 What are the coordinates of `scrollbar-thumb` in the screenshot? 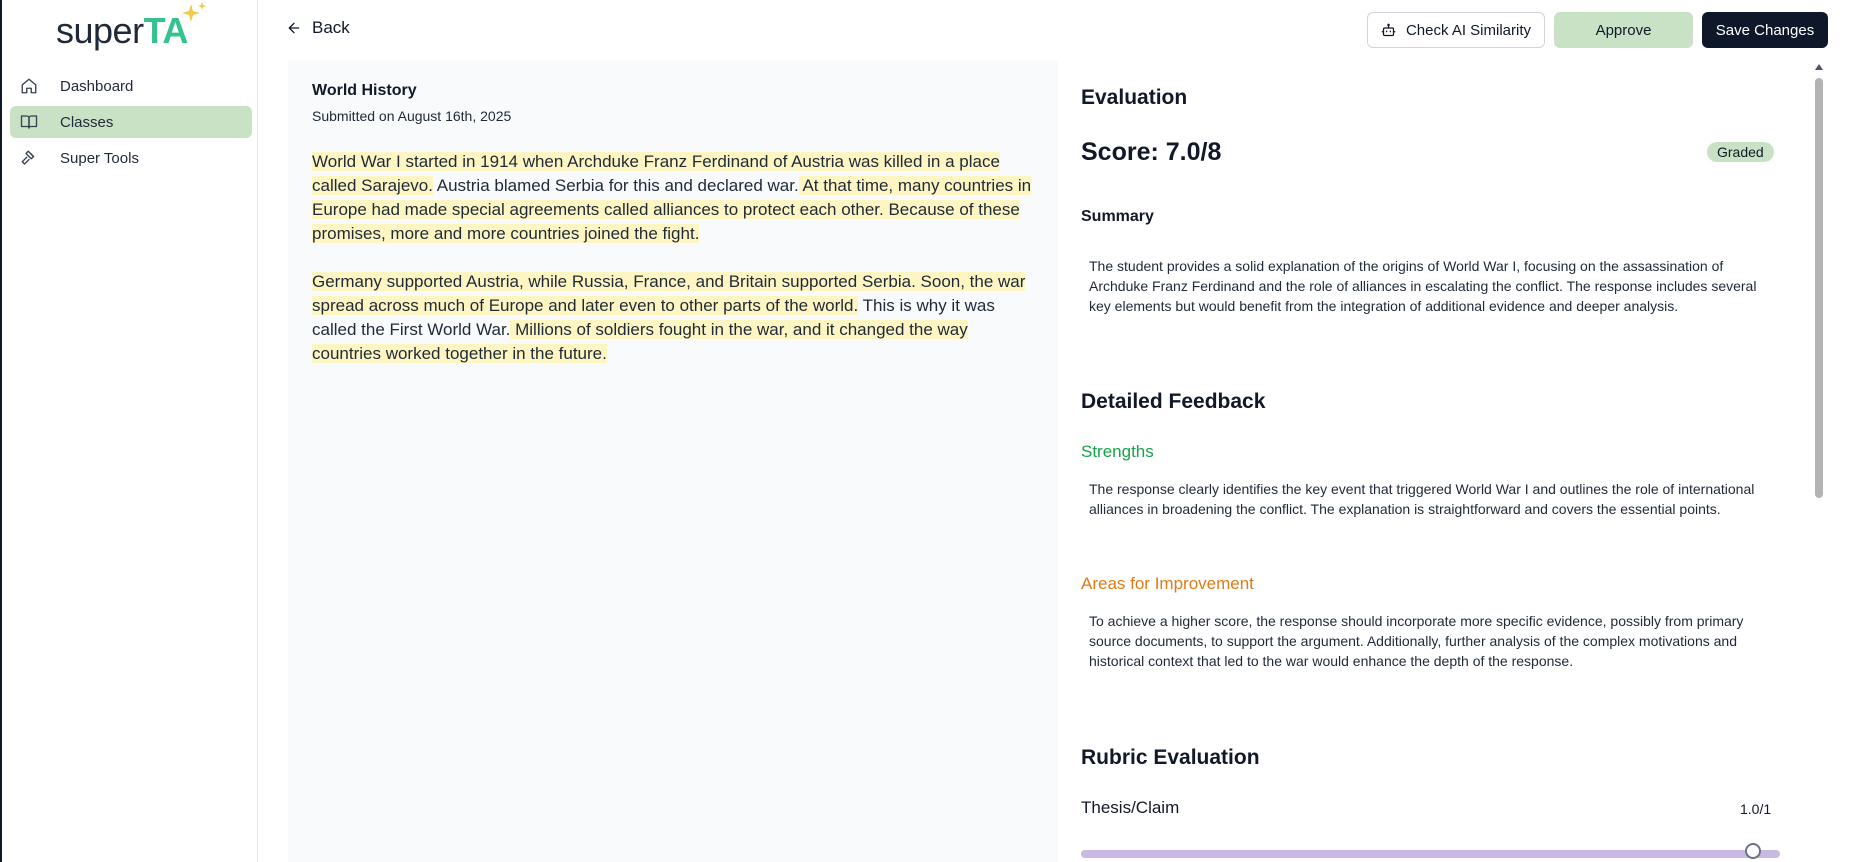 It's located at (1819, 288).